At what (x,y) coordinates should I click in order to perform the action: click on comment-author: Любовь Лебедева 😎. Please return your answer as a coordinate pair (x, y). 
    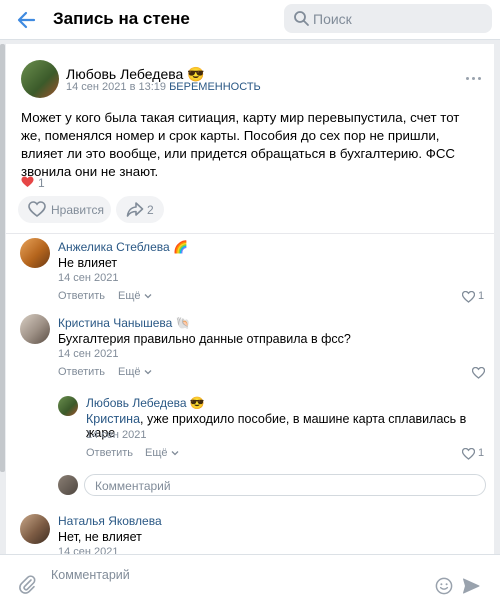
    Looking at the image, I should click on (145, 403).